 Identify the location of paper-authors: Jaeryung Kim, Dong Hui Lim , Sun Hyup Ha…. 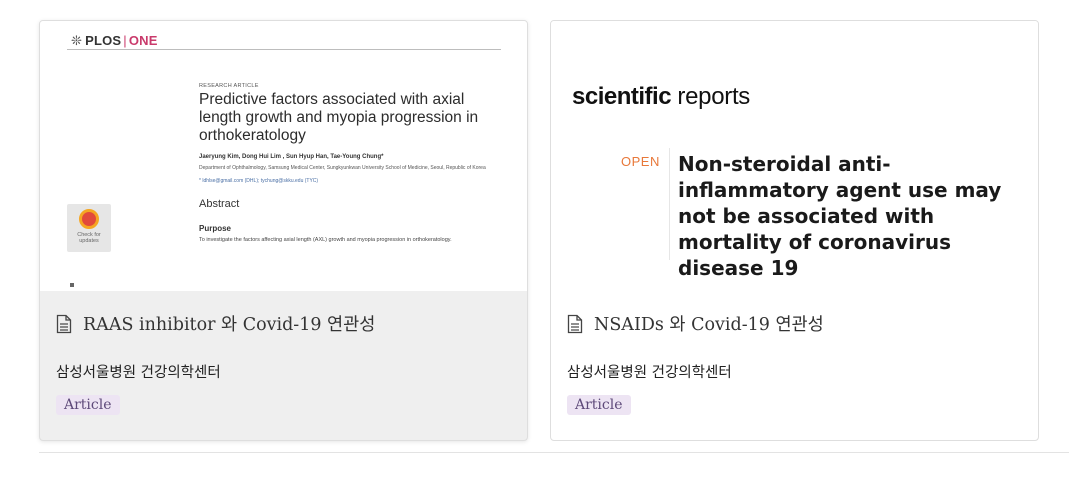
(291, 157).